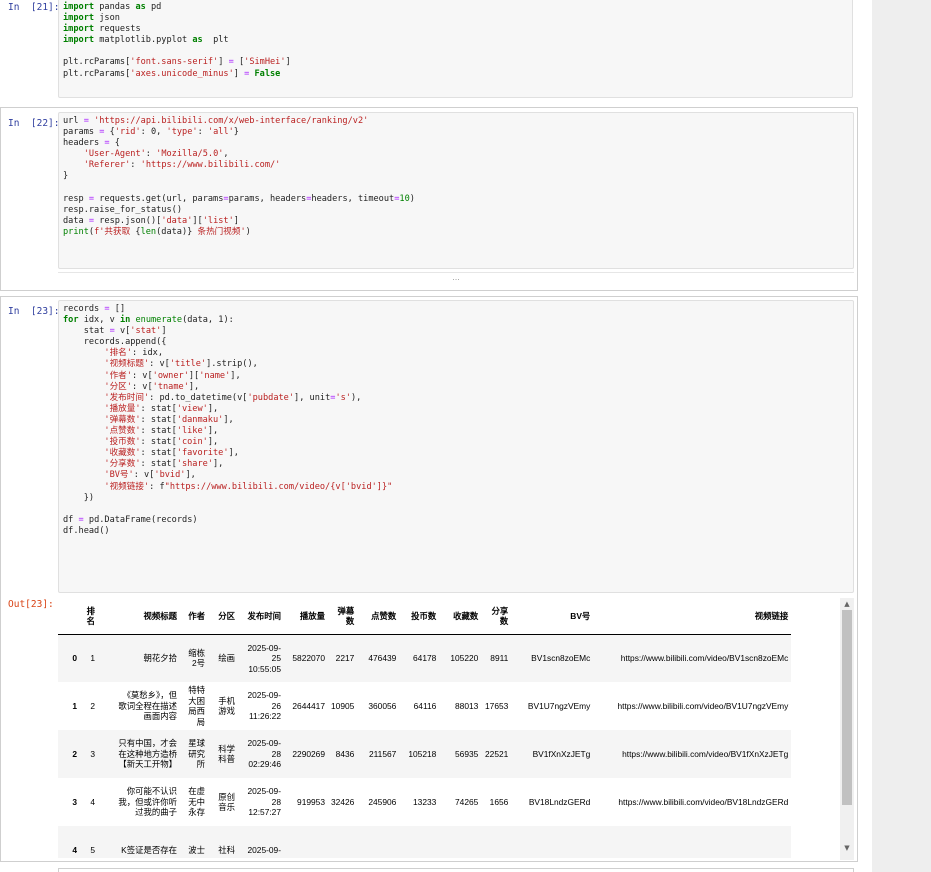 The width and height of the screenshot is (931, 872). What do you see at coordinates (89, 616) in the screenshot?
I see `column-header: 排 名` at bounding box center [89, 616].